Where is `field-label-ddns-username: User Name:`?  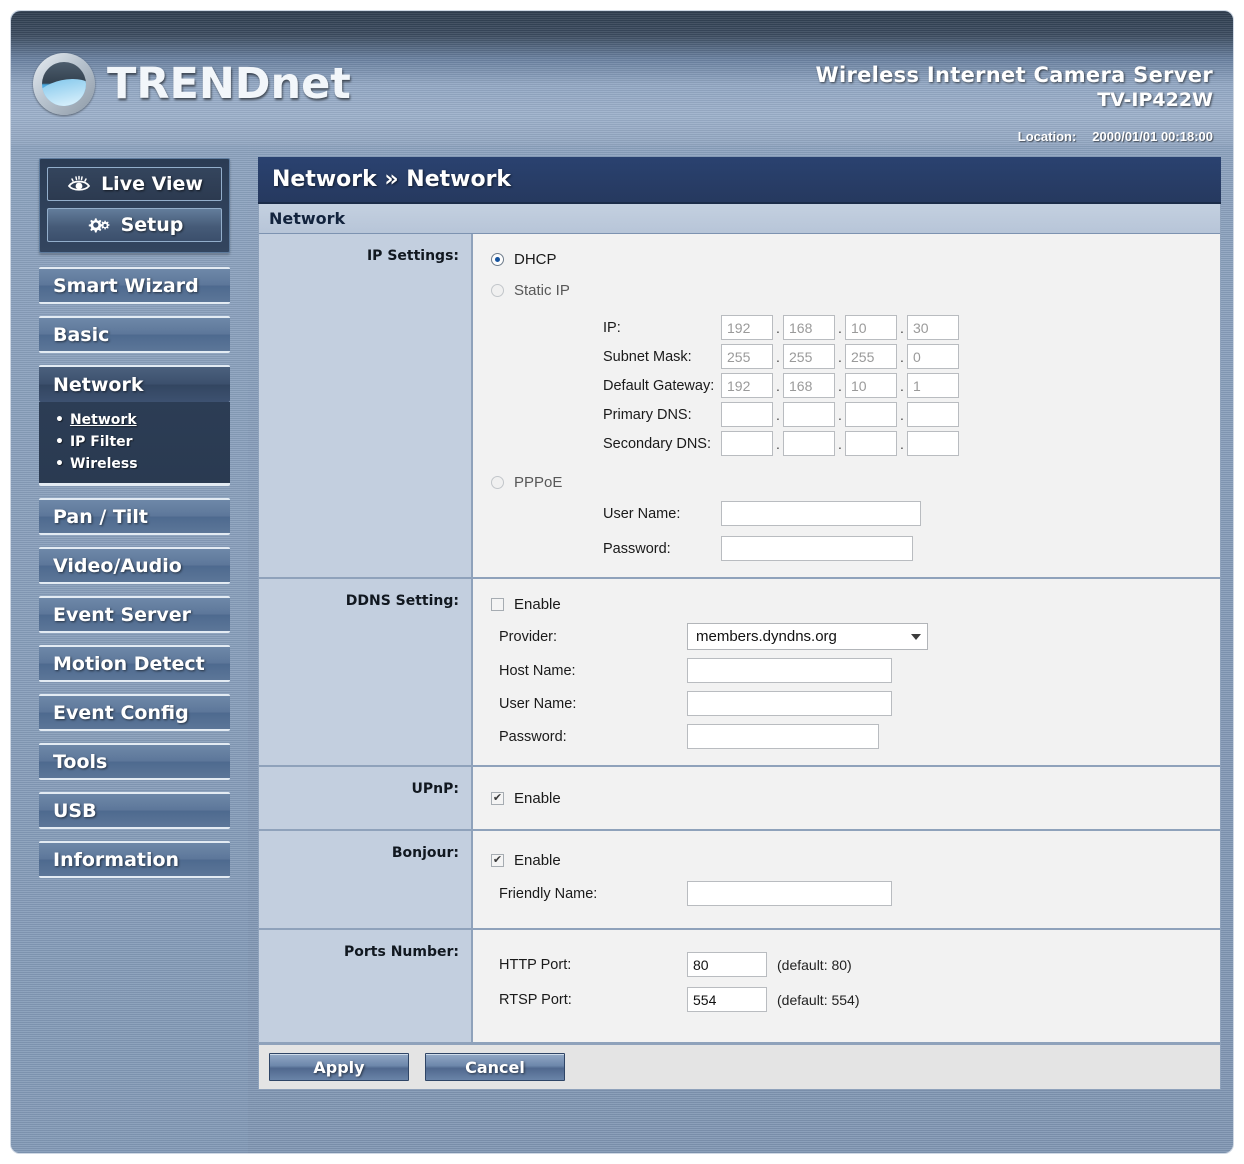
field-label-ddns-username: User Name: is located at coordinates (538, 703).